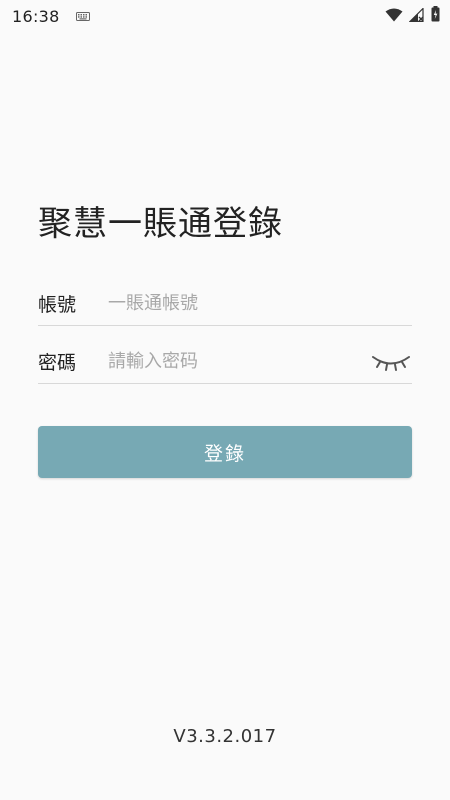 This screenshot has height=800, width=450. I want to click on keyboard-icon, so click(82, 16).